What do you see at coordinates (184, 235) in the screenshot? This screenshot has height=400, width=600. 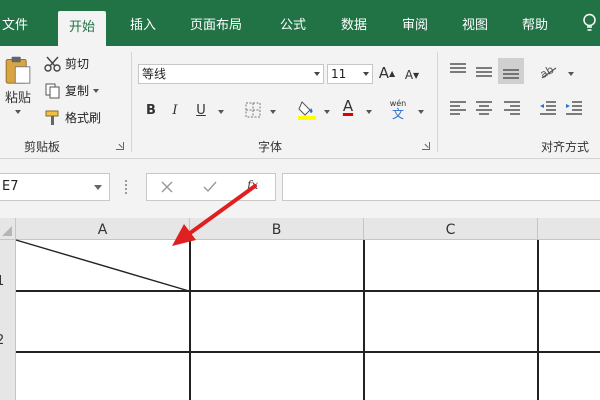 I see `red-arrow-head` at bounding box center [184, 235].